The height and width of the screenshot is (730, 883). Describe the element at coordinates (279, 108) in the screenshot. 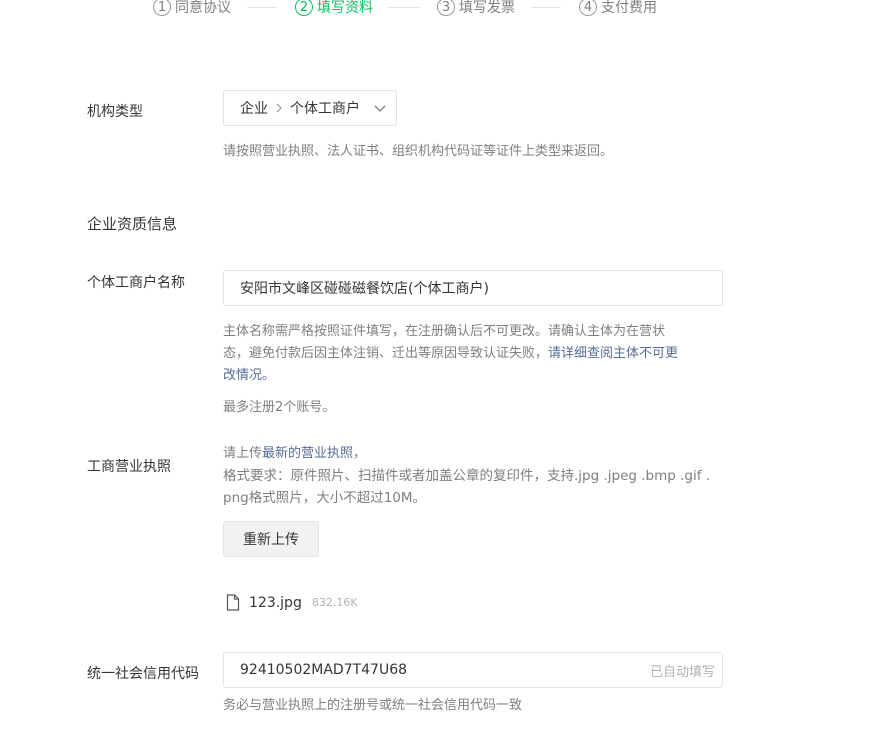

I see `chevron-right-icon` at that location.